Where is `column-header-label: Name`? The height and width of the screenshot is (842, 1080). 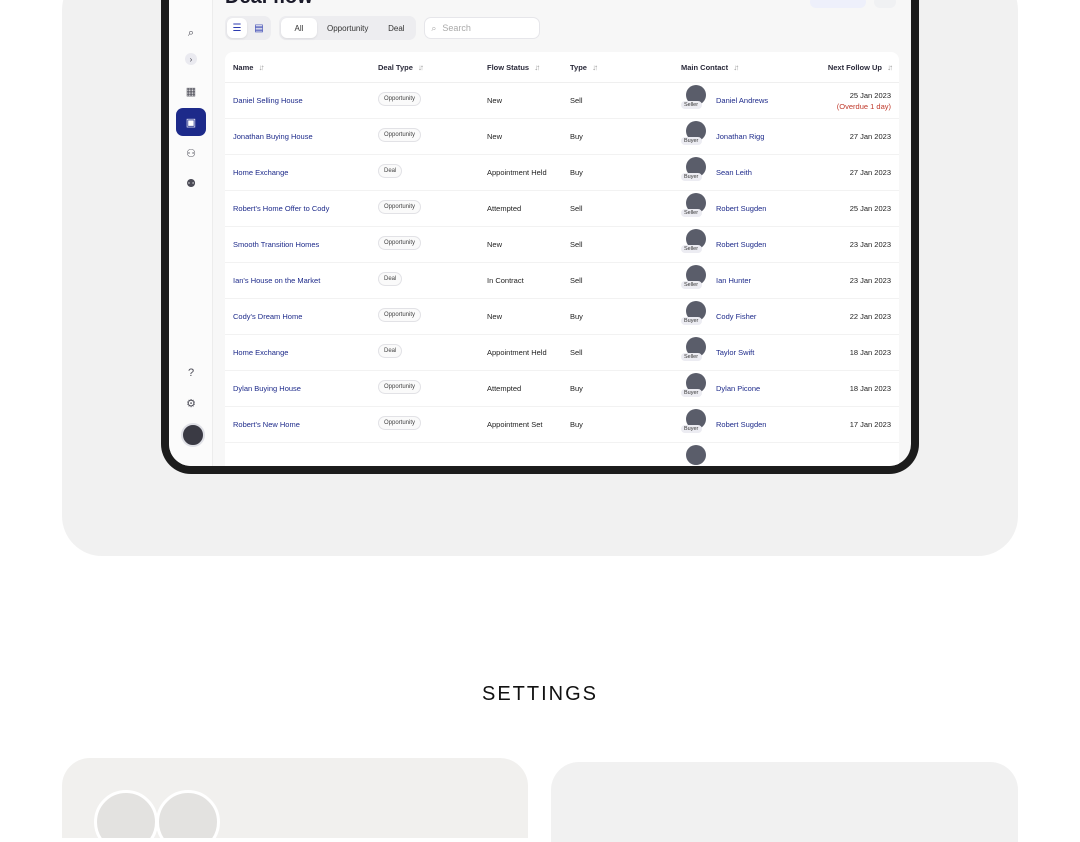 column-header-label: Name is located at coordinates (243, 67).